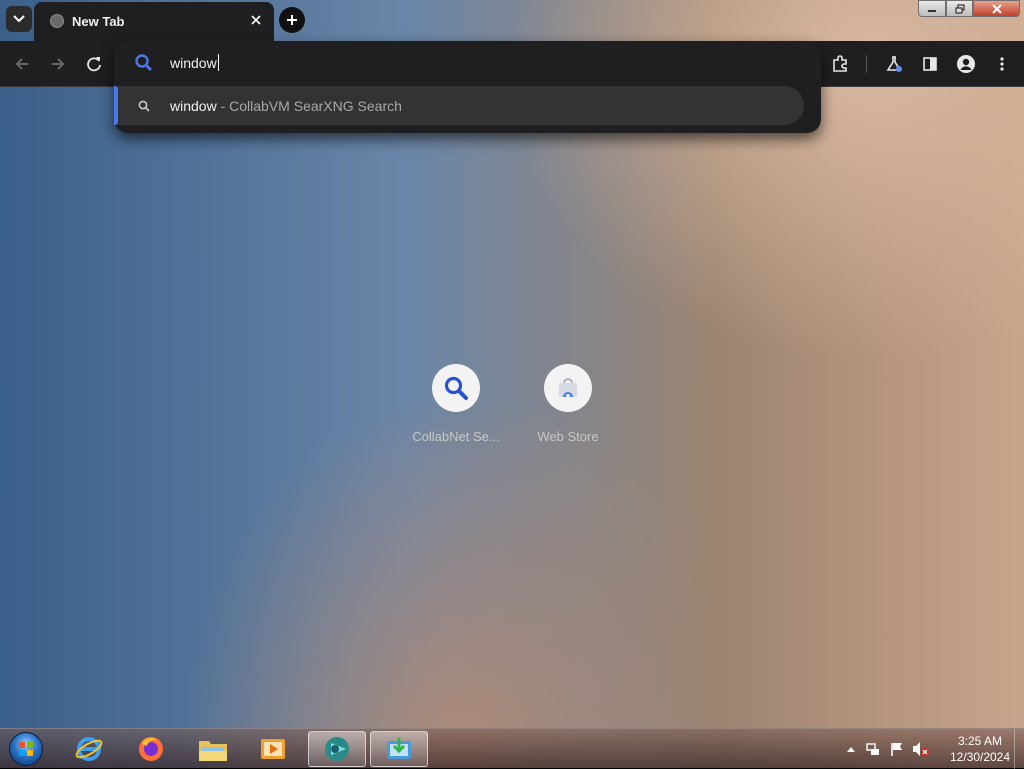 The height and width of the screenshot is (769, 1024). What do you see at coordinates (116, 105) in the screenshot?
I see `suggestion-focus-indicator` at bounding box center [116, 105].